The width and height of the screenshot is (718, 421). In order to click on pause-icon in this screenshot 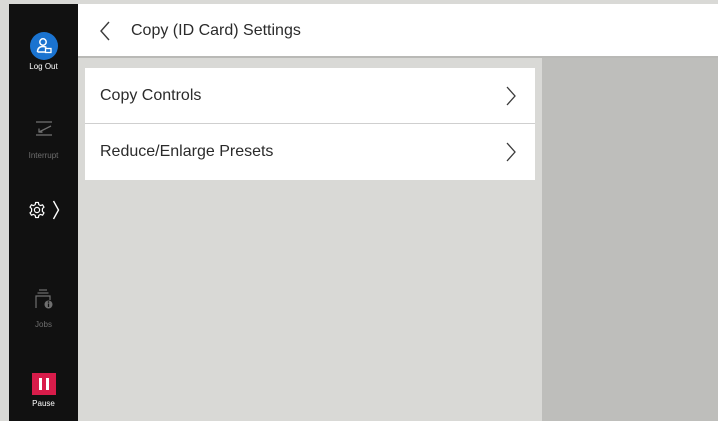, I will do `click(43, 384)`.